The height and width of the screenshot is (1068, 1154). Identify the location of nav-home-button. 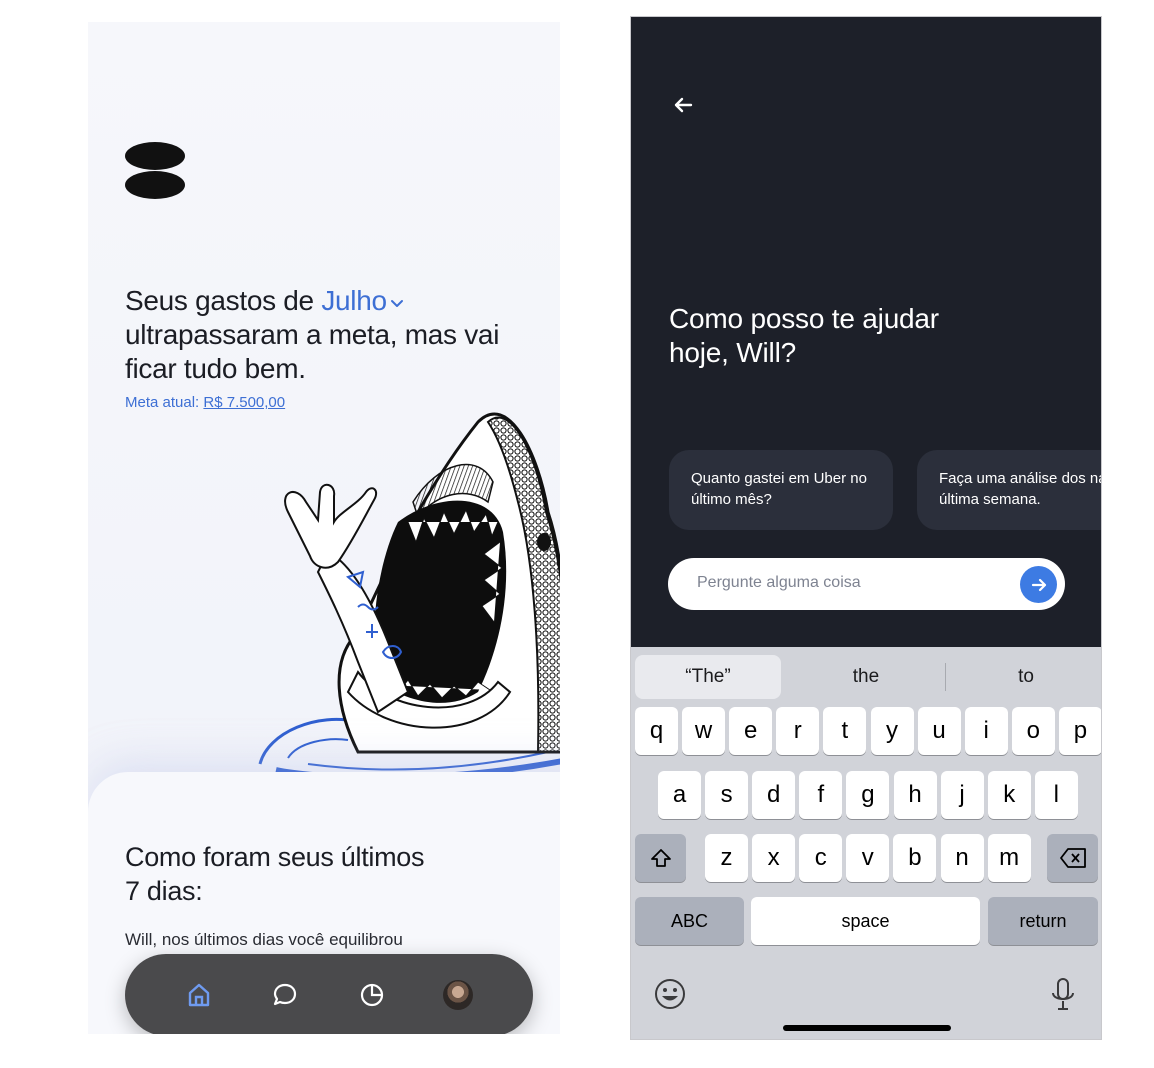
(199, 995).